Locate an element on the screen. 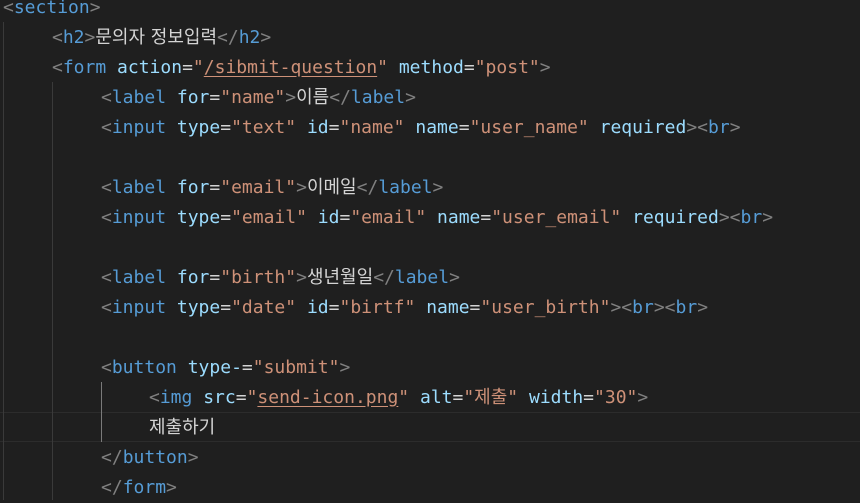 The height and width of the screenshot is (503, 860). code-attr: width is located at coordinates (556, 397).